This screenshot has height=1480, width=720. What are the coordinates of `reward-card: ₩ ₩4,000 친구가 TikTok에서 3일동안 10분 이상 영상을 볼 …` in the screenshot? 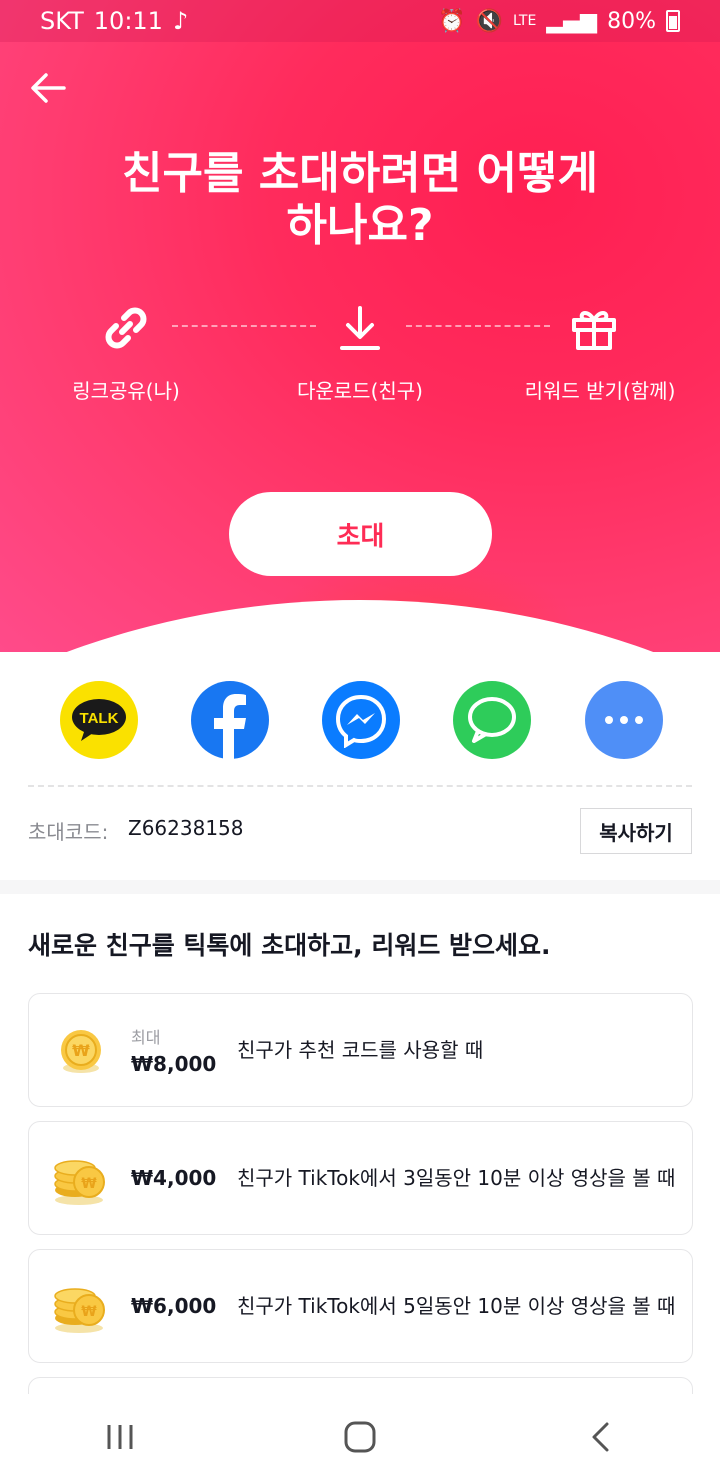 It's located at (360, 1178).